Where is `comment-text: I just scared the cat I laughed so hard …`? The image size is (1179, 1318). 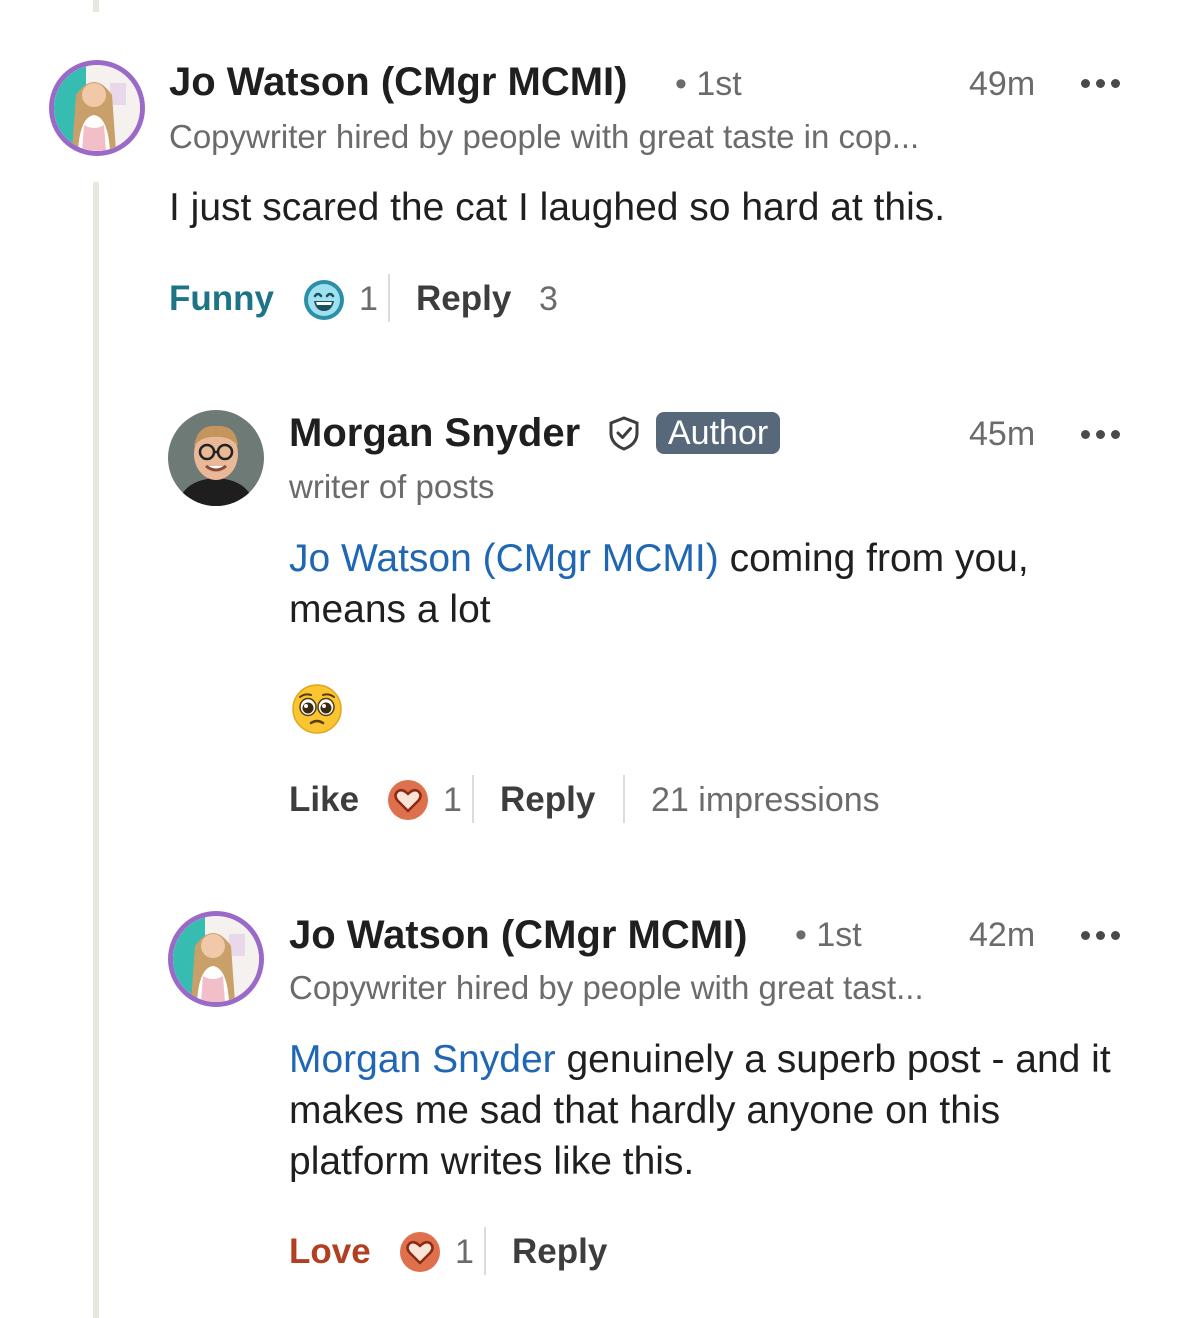 comment-text: I just scared the cat I laughed so hard … is located at coordinates (557, 207).